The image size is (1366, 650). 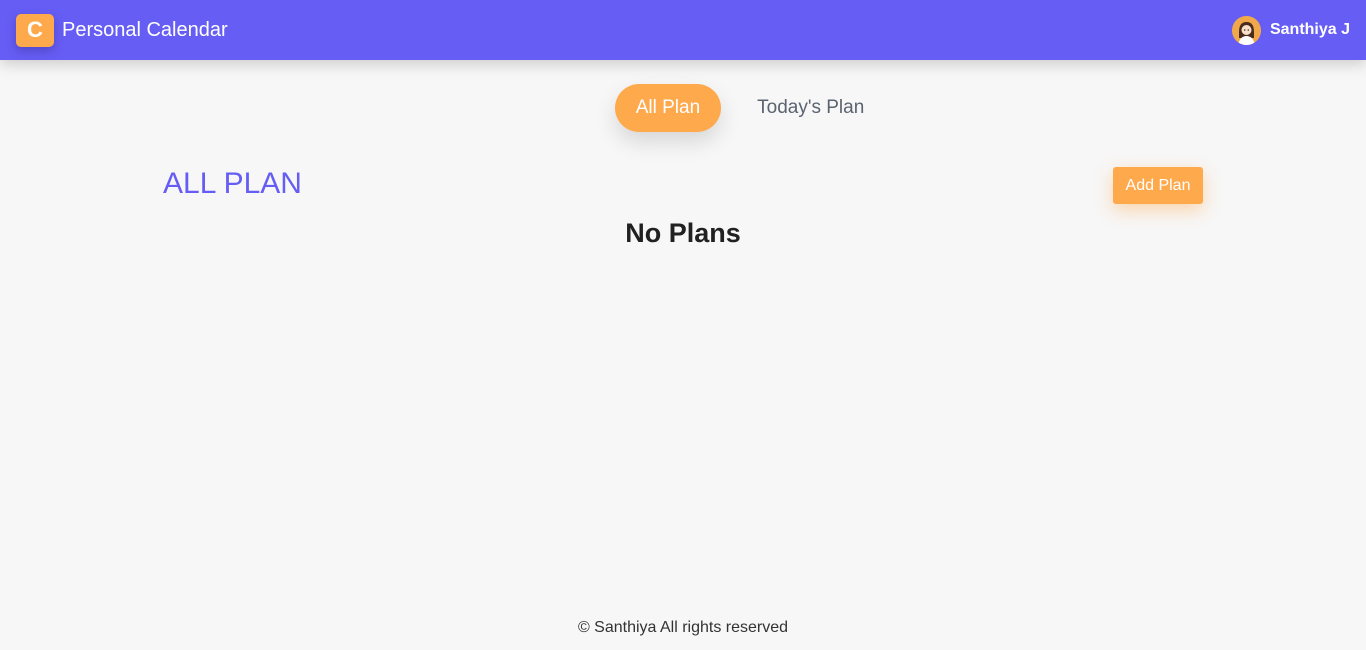 I want to click on app-logo-icon: C, so click(x=35, y=30).